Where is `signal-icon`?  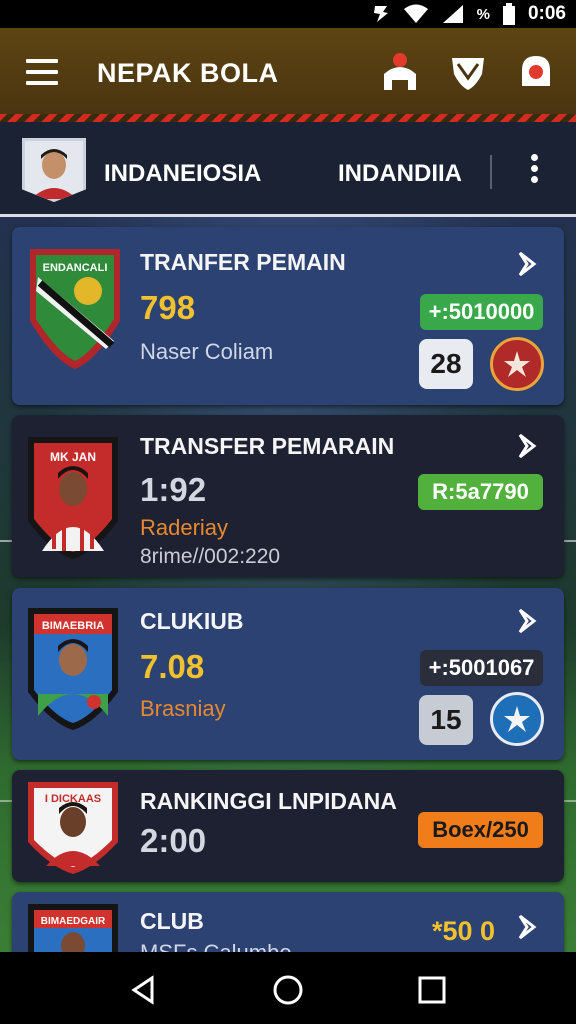 signal-icon is located at coordinates (452, 14).